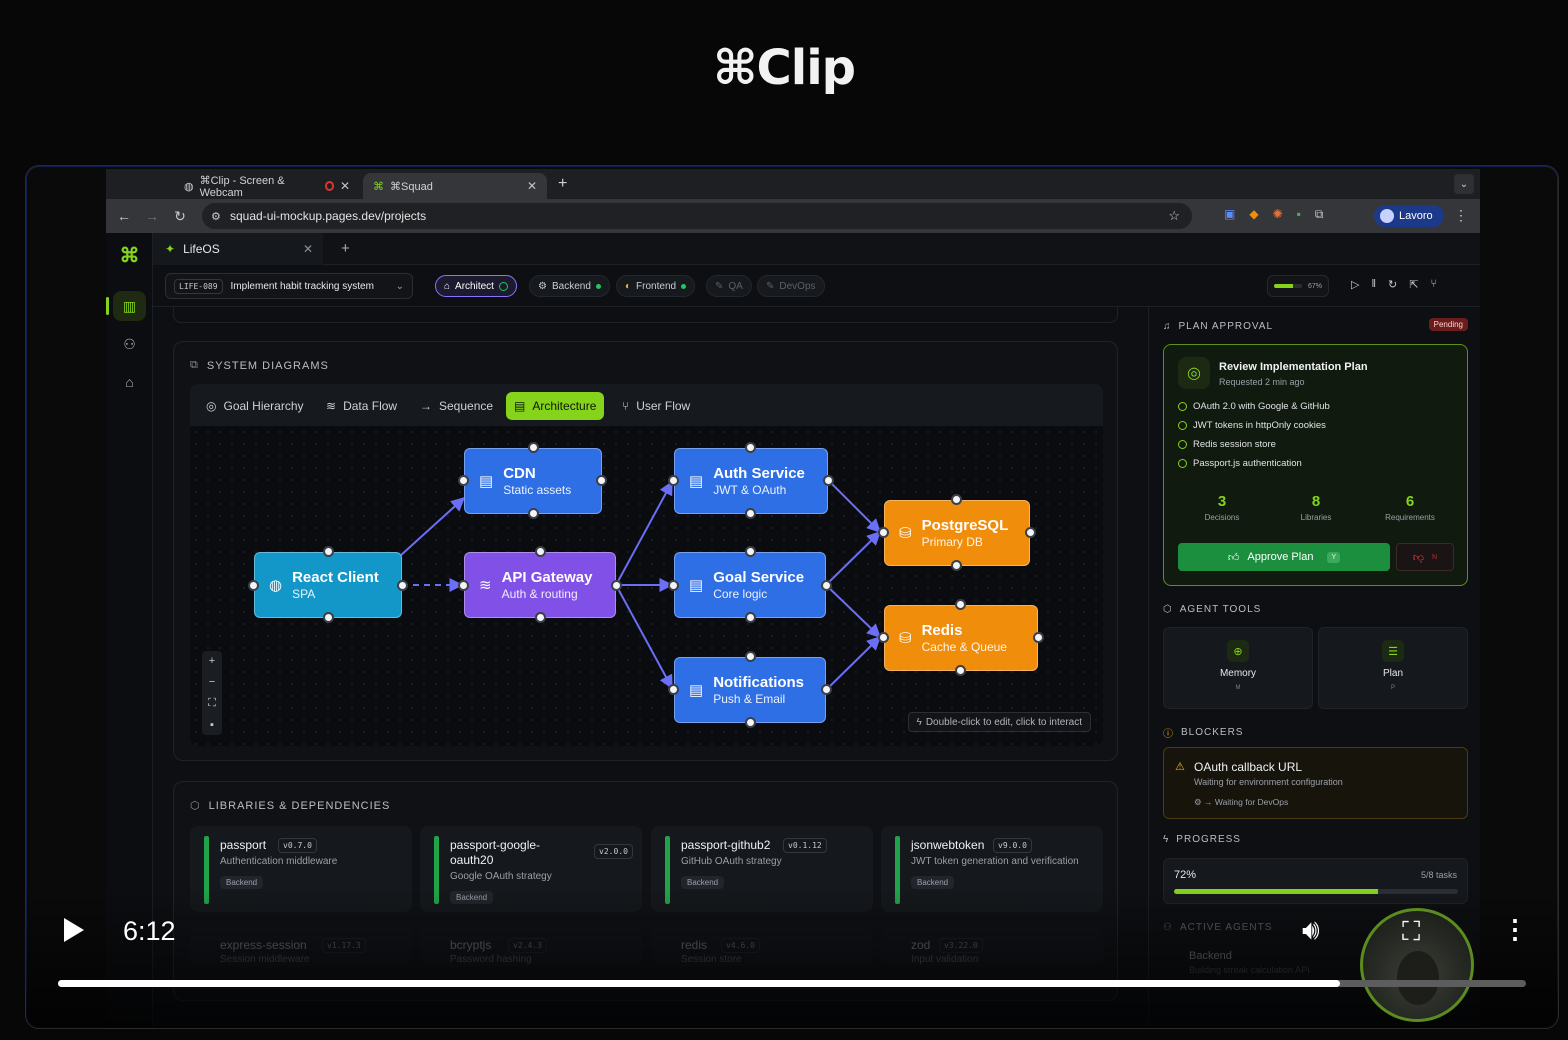  Describe the element at coordinates (729, 286) in the screenshot. I see `agent-pill-qa: ✎ QA` at that location.